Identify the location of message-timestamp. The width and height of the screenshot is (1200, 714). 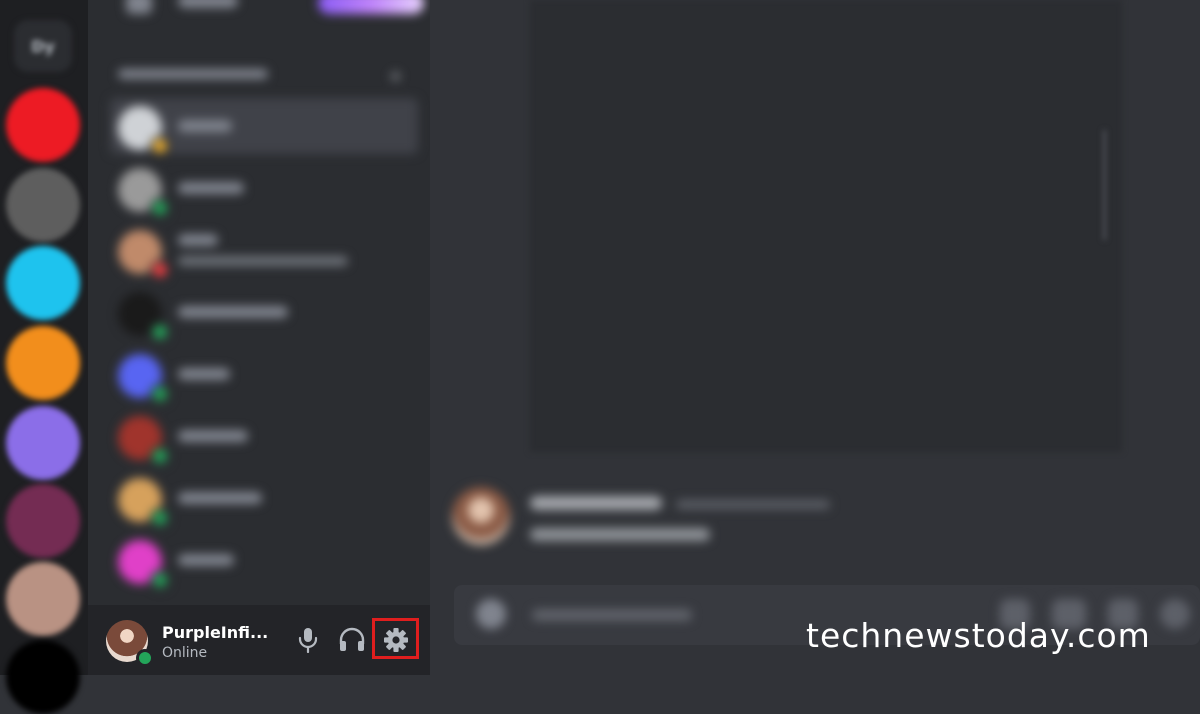
(753, 504).